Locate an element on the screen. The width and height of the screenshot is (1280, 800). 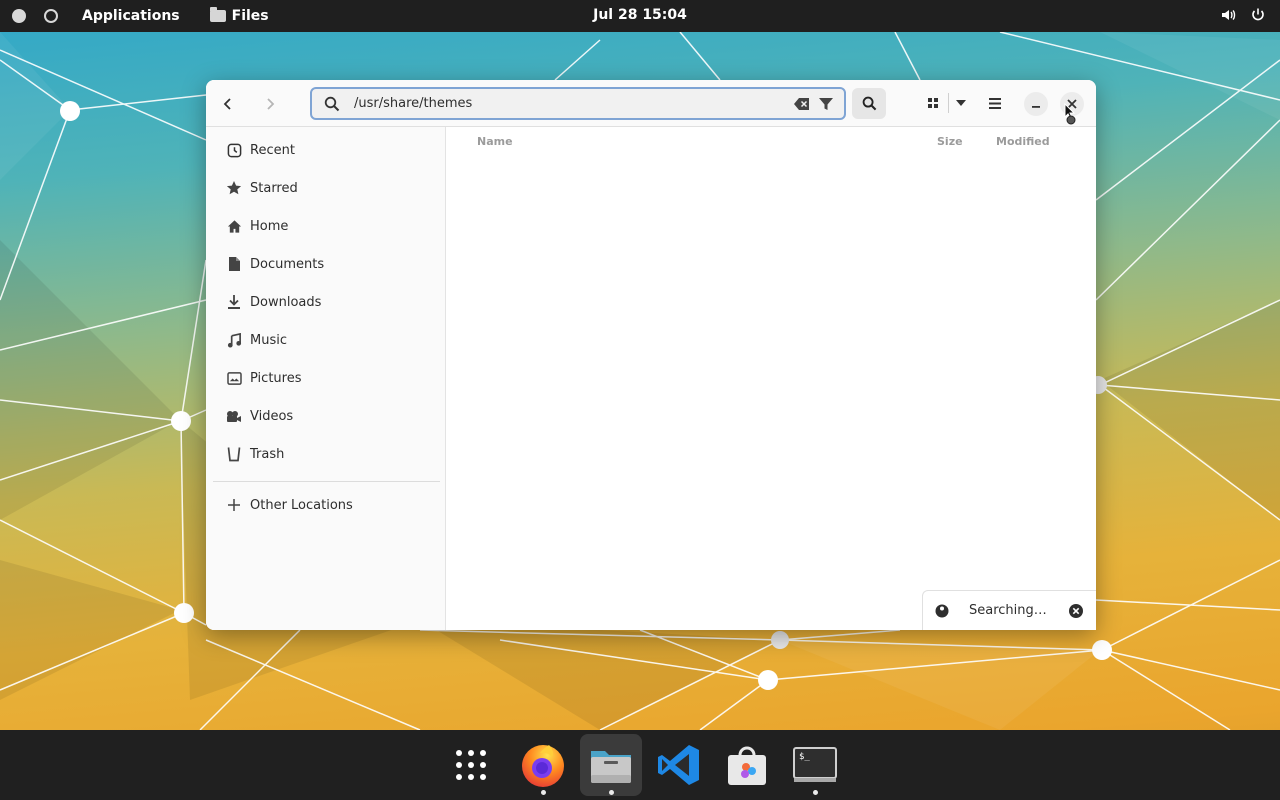
app-grid-icon is located at coordinates (471, 765).